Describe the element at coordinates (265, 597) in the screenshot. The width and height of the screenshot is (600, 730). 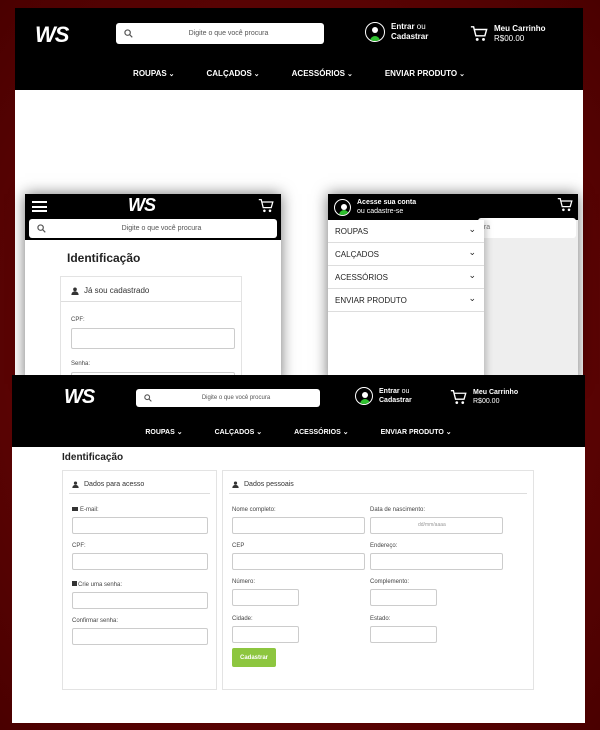
I see `number-input` at that location.